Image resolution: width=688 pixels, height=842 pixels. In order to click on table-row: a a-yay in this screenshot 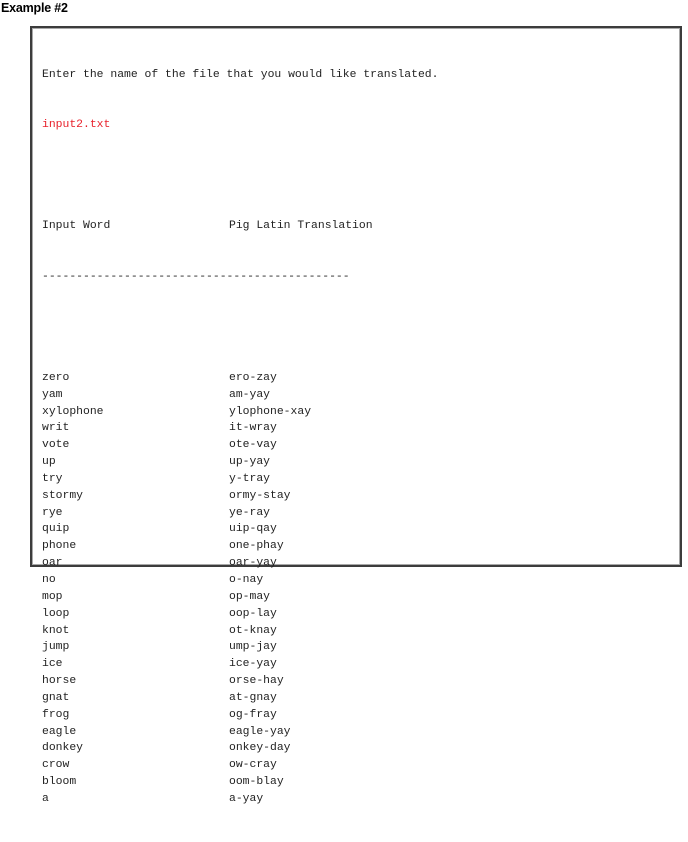, I will do `click(240, 799)`.